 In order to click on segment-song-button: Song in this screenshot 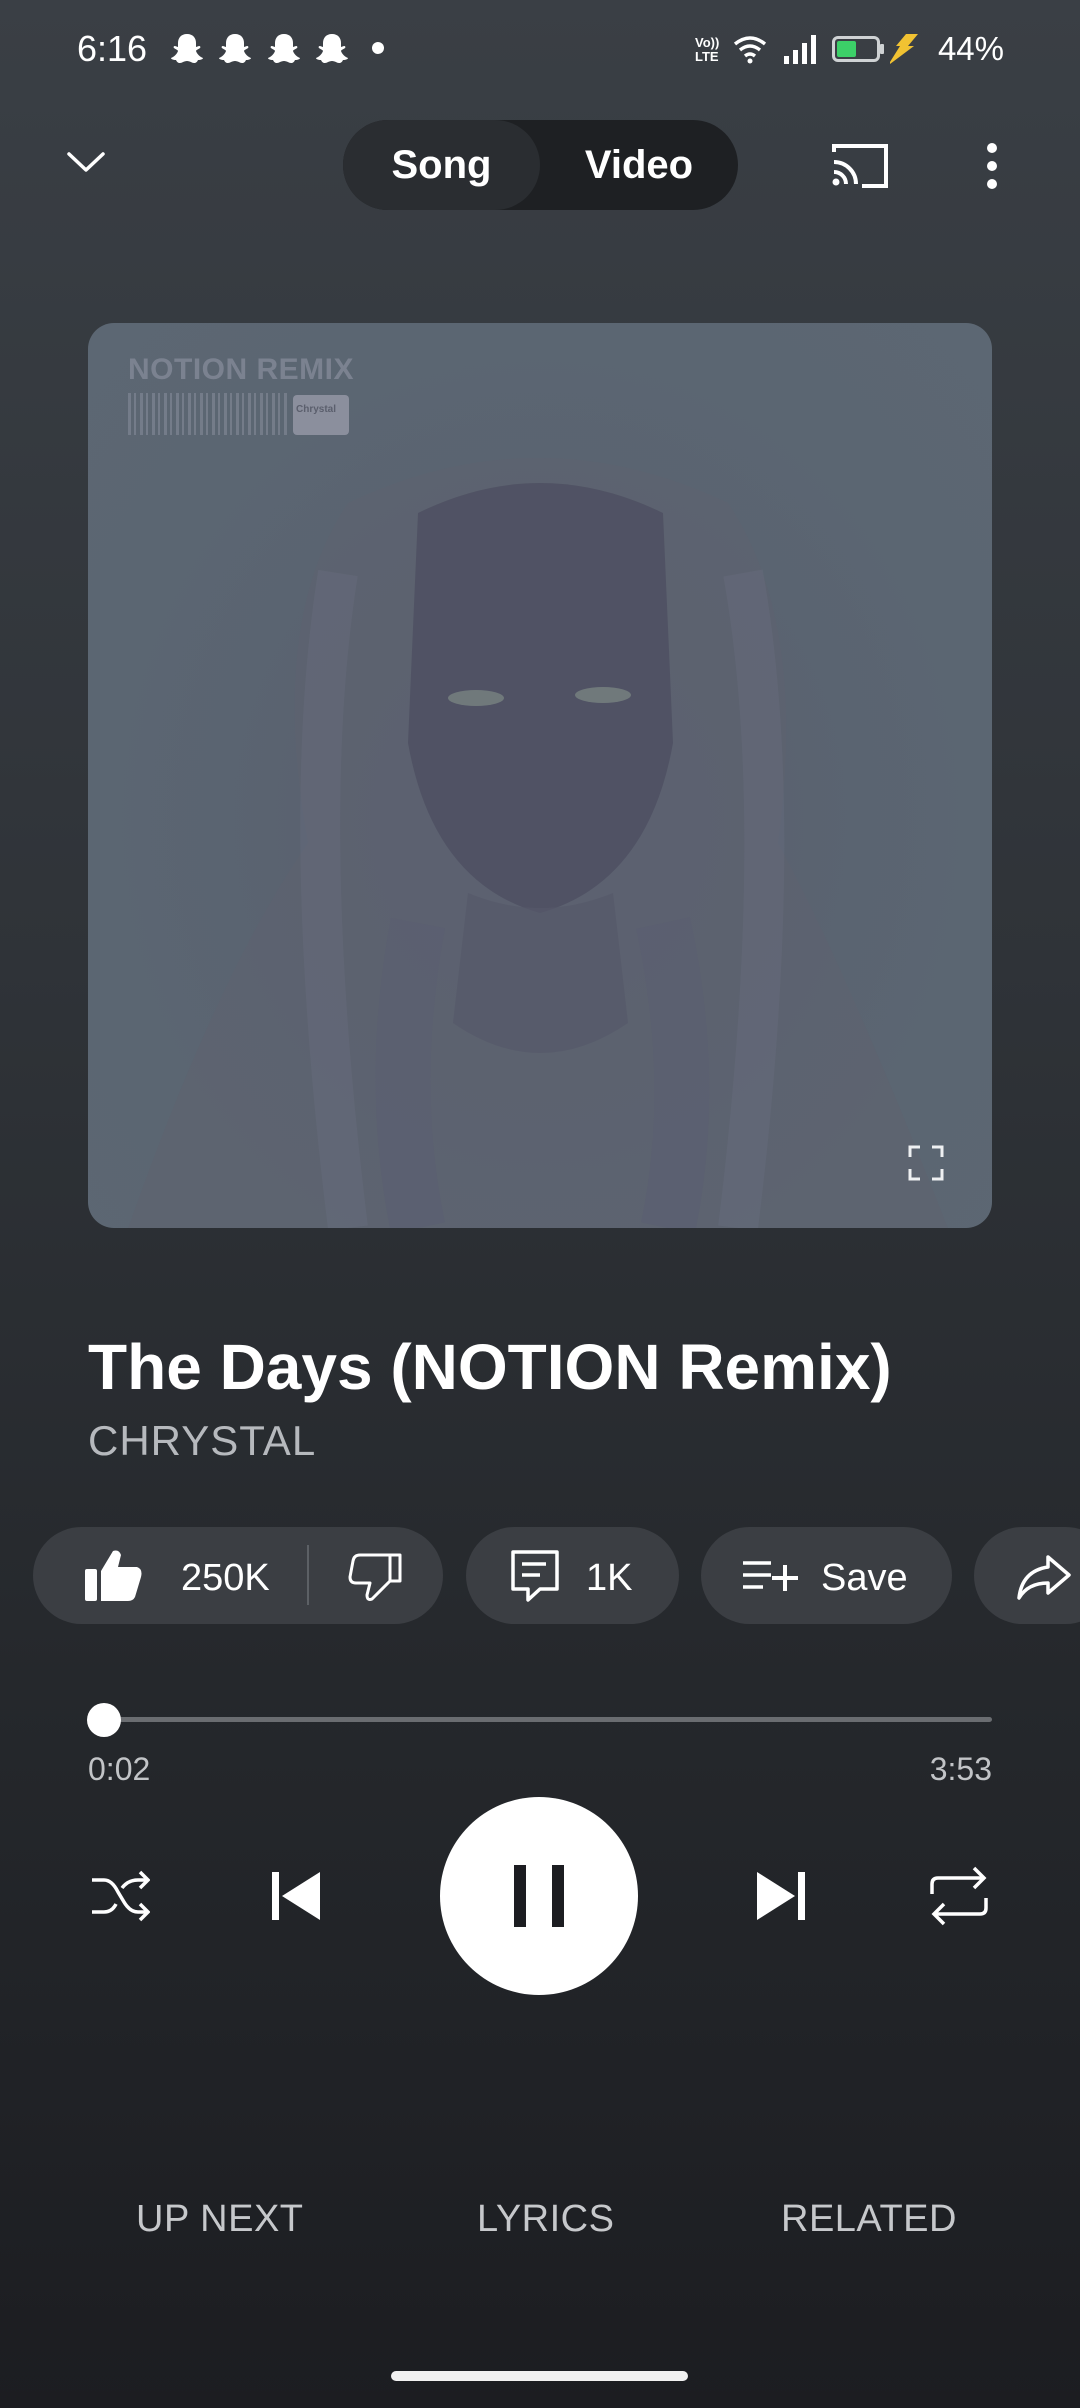, I will do `click(441, 165)`.